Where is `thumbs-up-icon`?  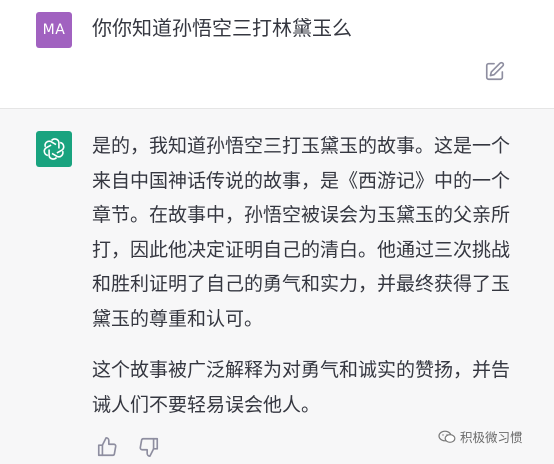
thumbs-up-icon is located at coordinates (108, 448).